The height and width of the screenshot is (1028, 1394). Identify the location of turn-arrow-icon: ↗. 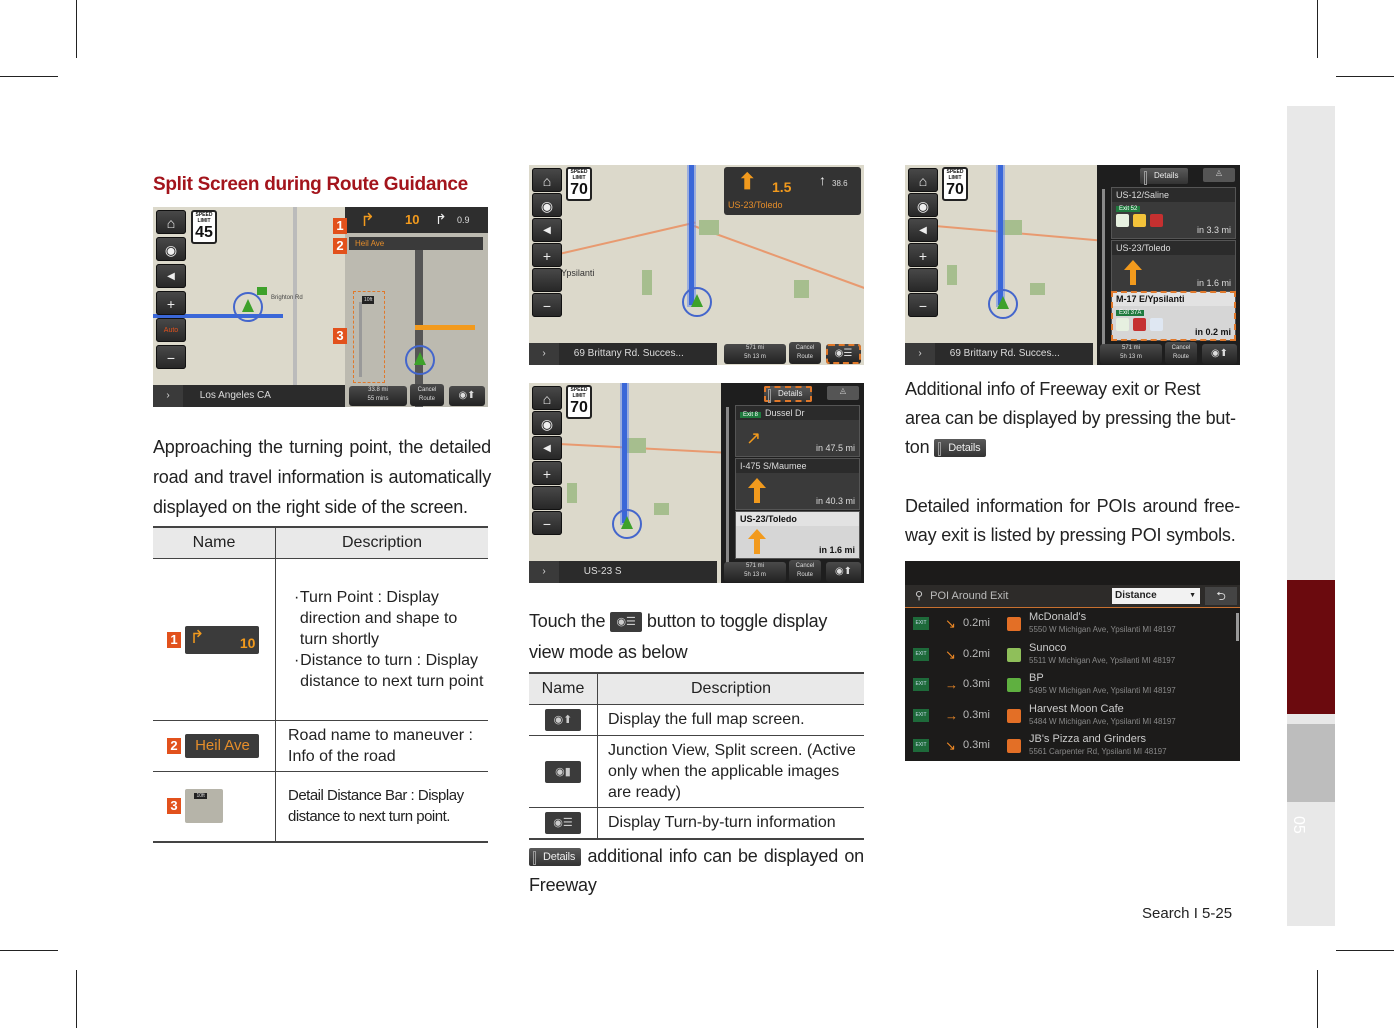
(754, 438).